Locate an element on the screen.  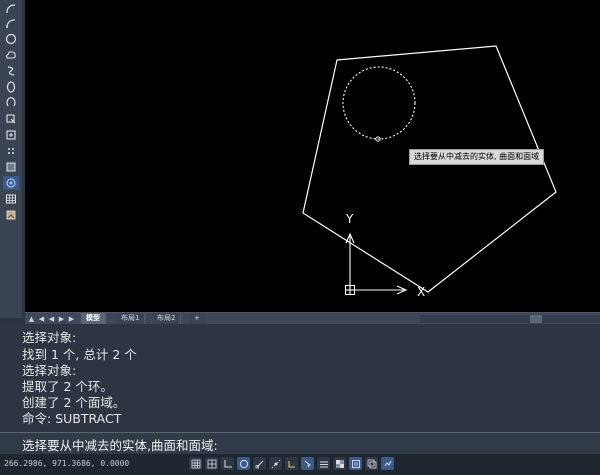
annotation-monitor-icon is located at coordinates (387, 463).